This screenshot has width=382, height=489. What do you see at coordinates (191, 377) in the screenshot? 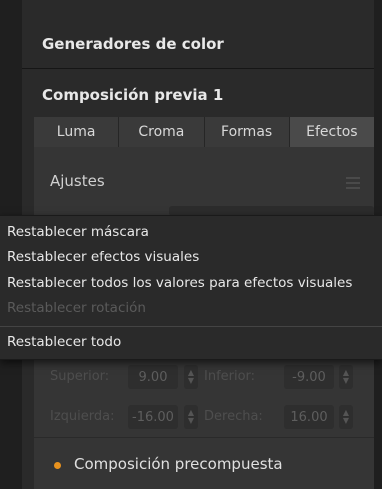
I see `top-stepper: ▲ ▼` at bounding box center [191, 377].